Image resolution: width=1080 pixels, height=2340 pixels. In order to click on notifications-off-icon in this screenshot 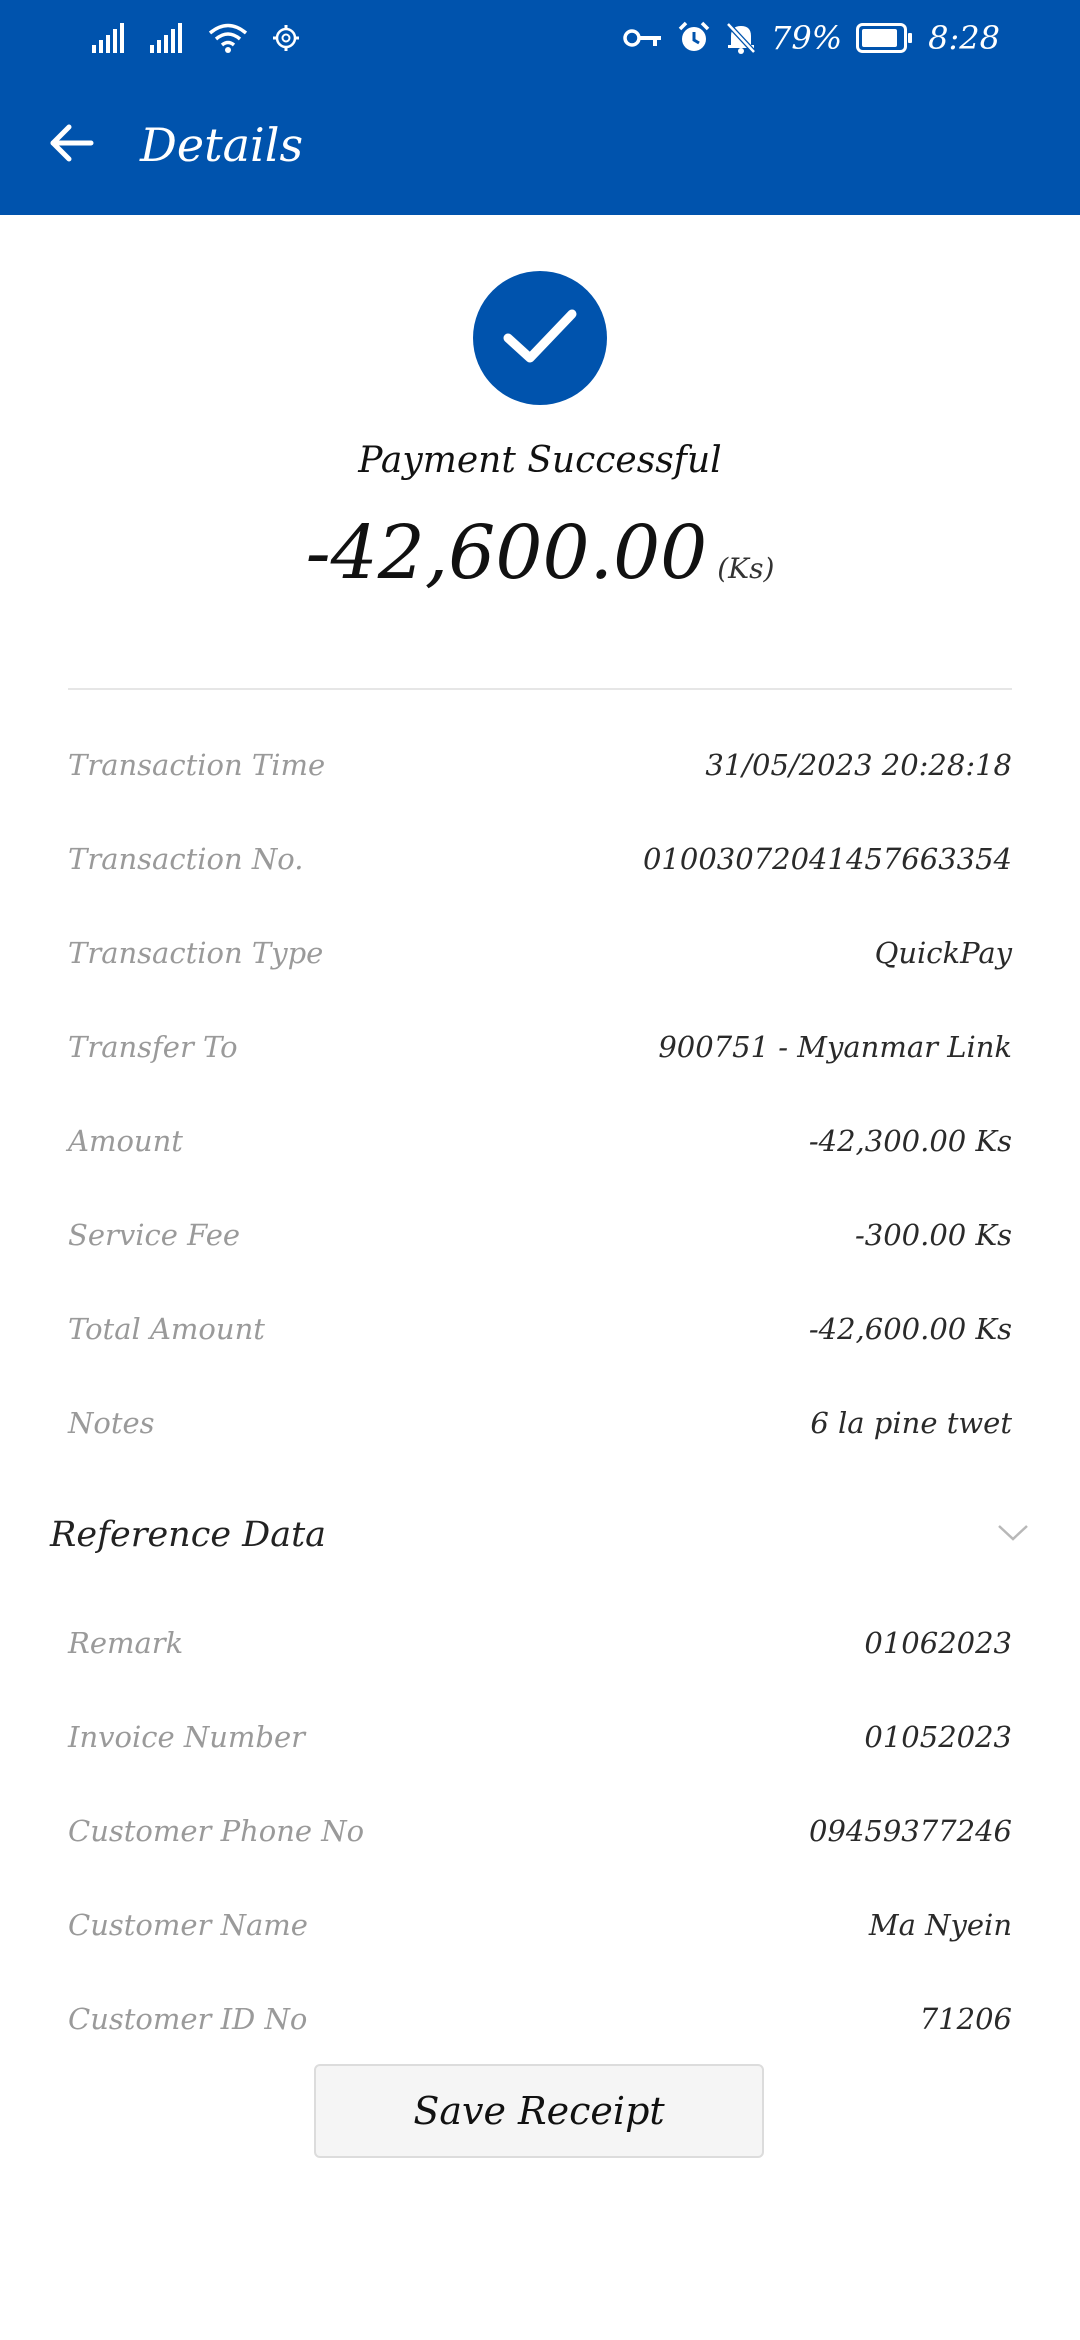, I will do `click(741, 38)`.